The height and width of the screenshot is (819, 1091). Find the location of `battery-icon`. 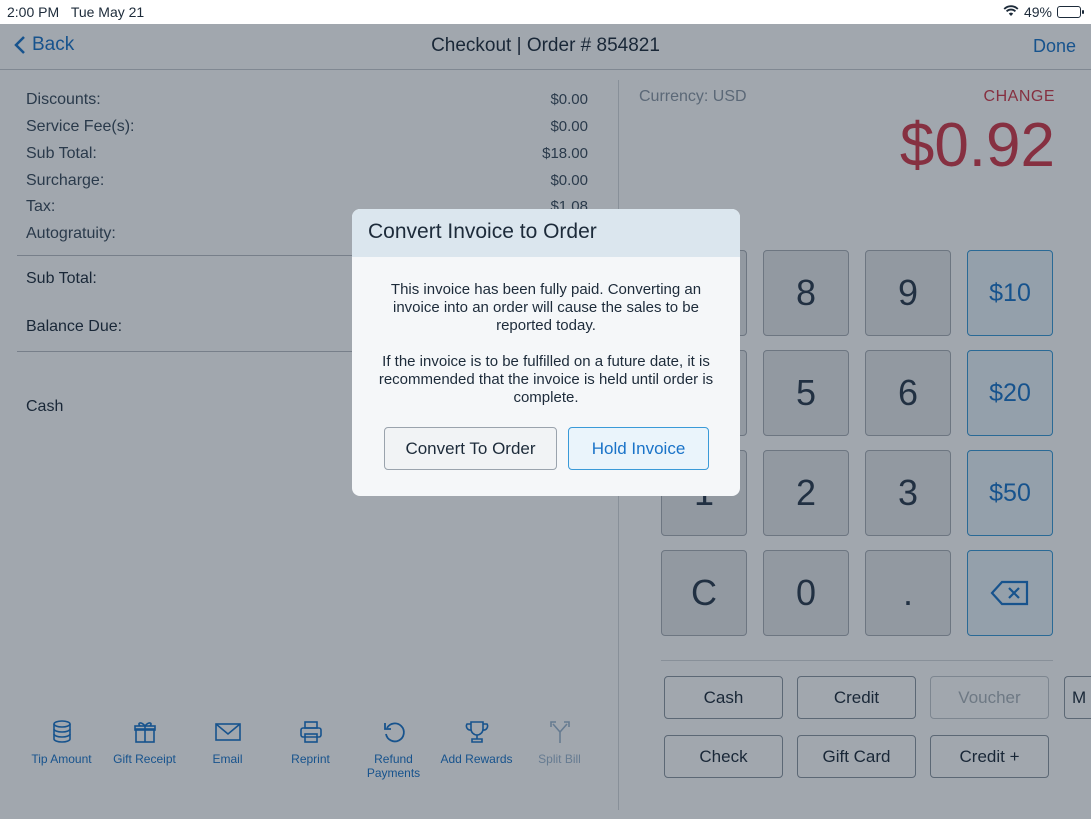

battery-icon is located at coordinates (1070, 12).